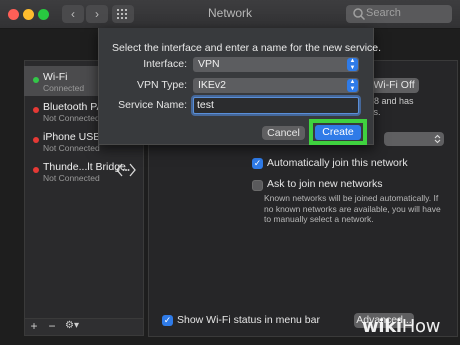 The width and height of the screenshot is (460, 345). What do you see at coordinates (205, 105) in the screenshot?
I see `service-name-value: test` at bounding box center [205, 105].